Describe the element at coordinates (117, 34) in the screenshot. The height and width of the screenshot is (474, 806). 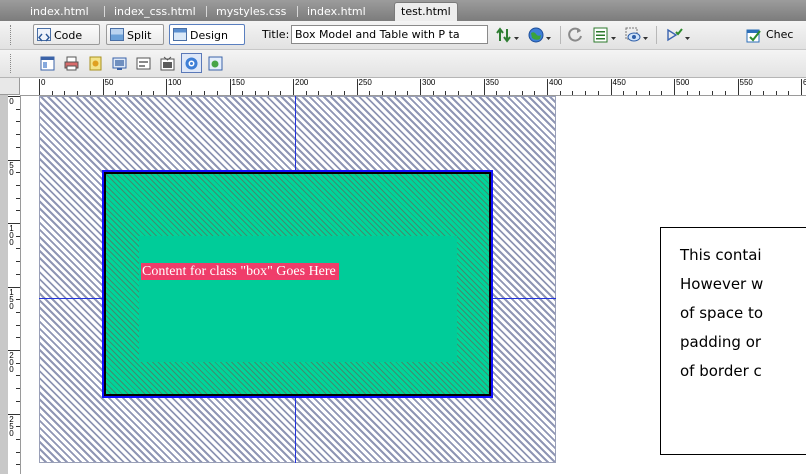
I see `split-icon` at that location.